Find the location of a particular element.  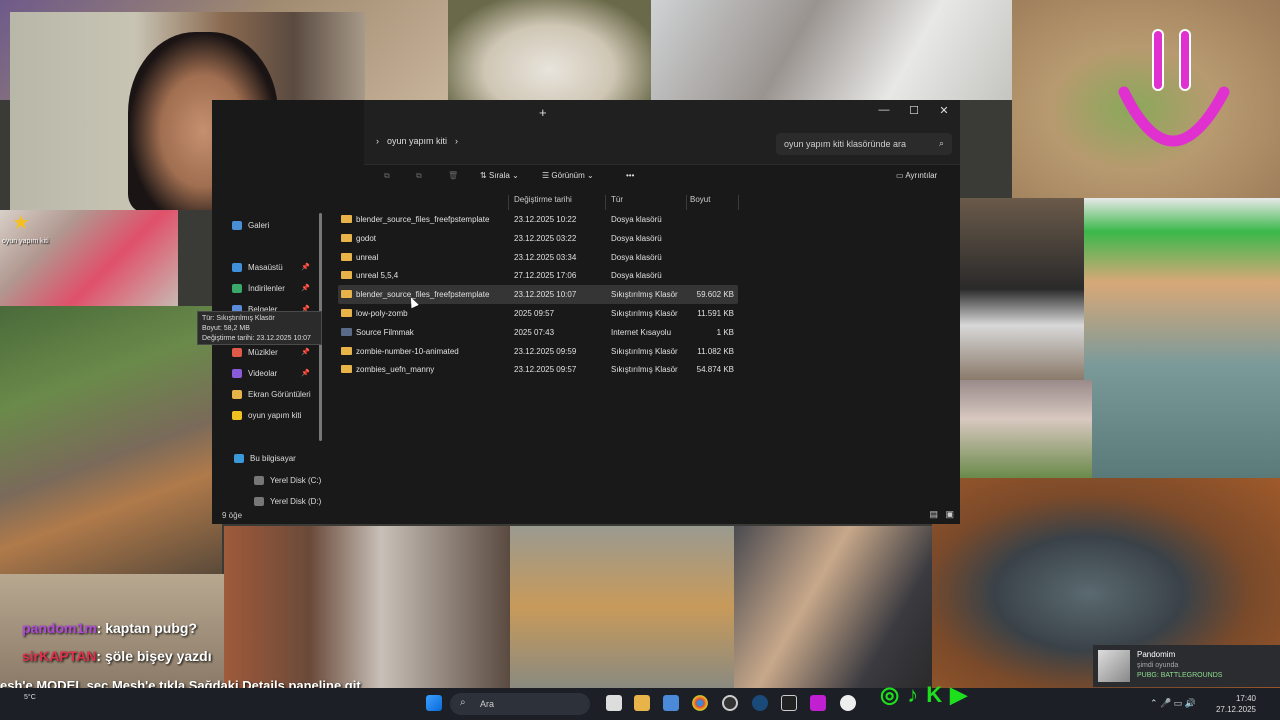

time: 17:40 is located at coordinates (1245, 698).